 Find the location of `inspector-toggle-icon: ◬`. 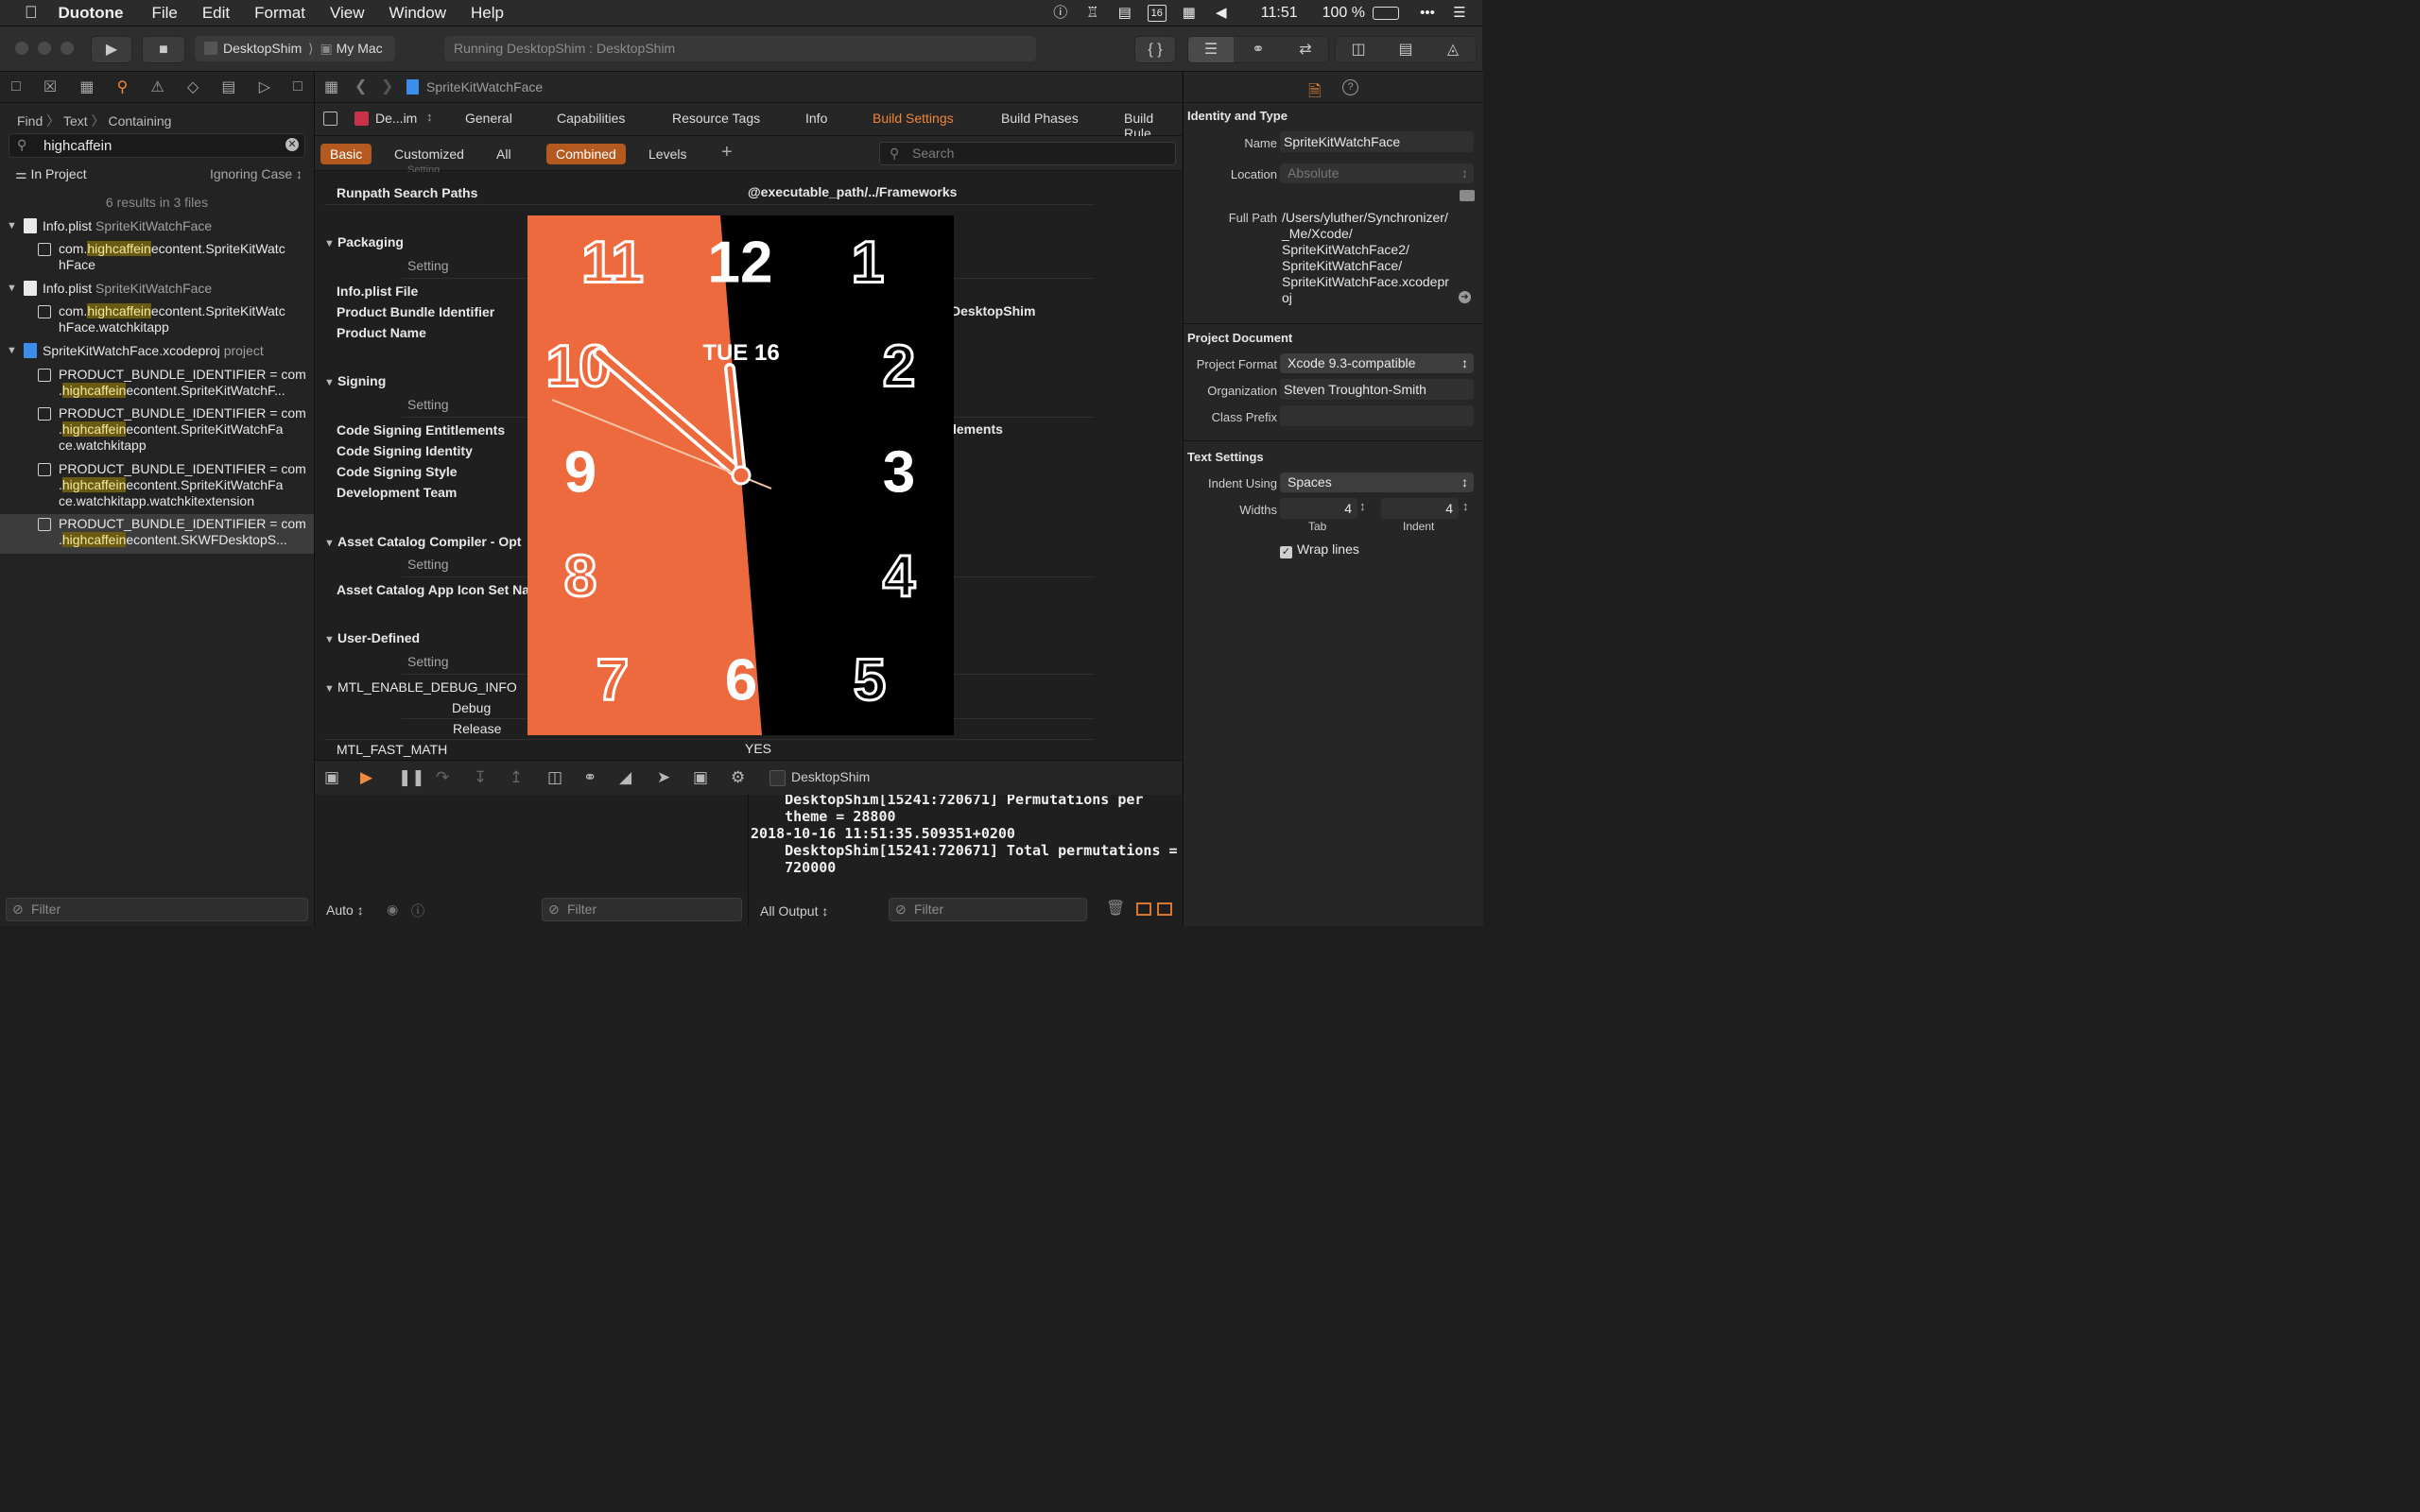

inspector-toggle-icon: ◬ is located at coordinates (1453, 49).